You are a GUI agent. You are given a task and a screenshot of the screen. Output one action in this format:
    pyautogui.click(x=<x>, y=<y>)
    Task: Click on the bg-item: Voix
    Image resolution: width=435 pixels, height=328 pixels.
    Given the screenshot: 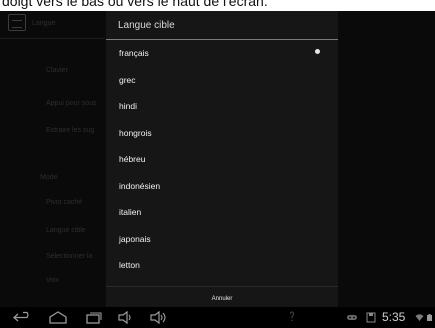 What is the action you would take?
    pyautogui.click(x=53, y=280)
    